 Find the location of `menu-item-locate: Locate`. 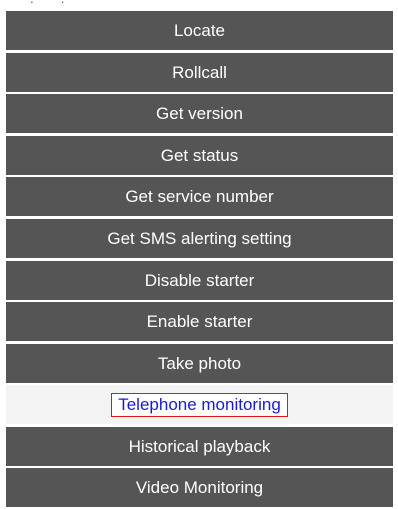

menu-item-locate: Locate is located at coordinates (199, 30).